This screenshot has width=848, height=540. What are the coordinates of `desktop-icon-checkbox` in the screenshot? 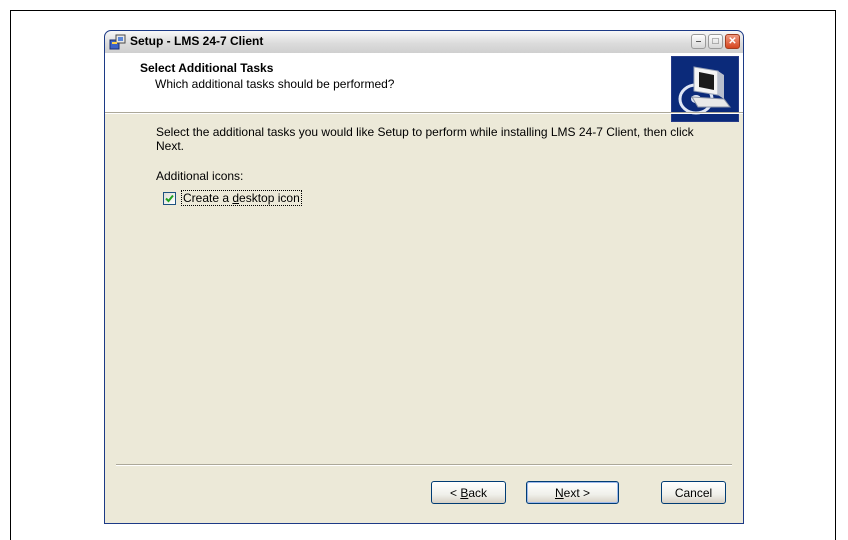 It's located at (169, 198).